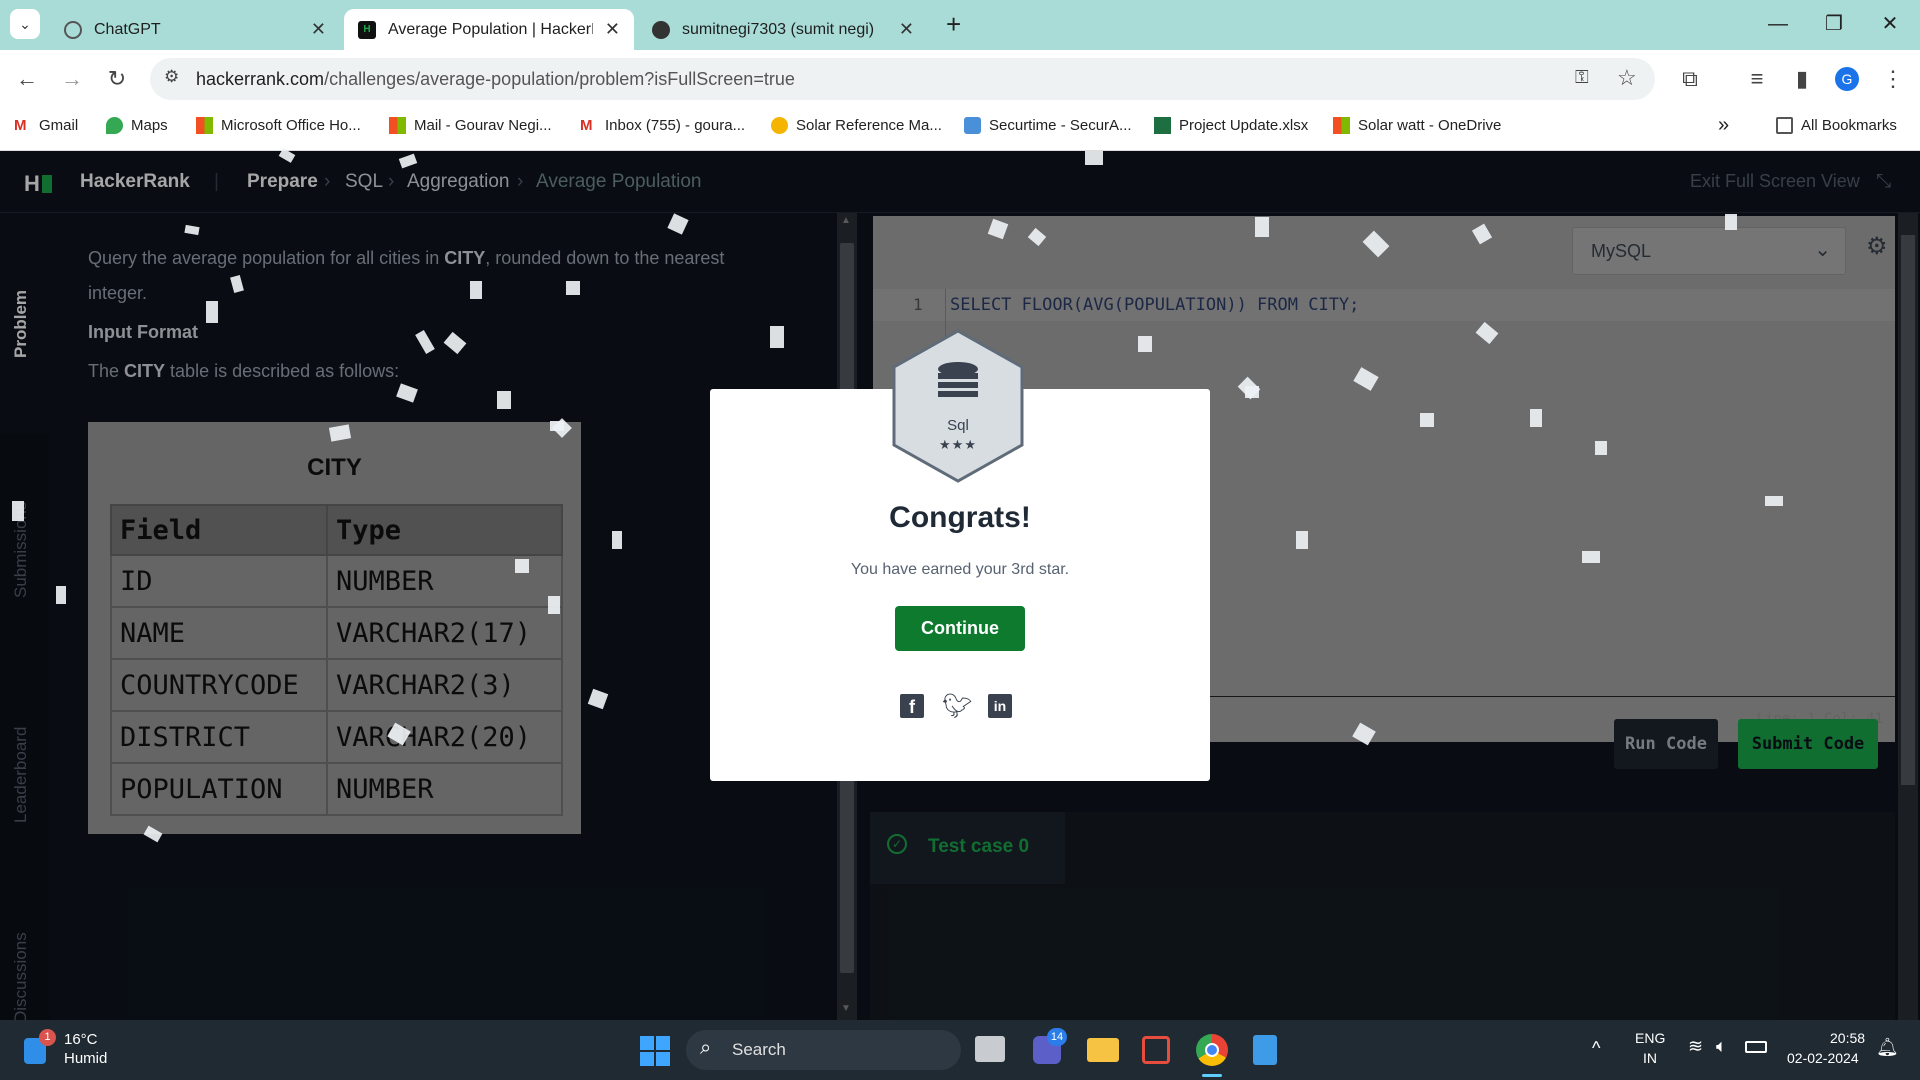 The image size is (1920, 1080). What do you see at coordinates (137, 125) in the screenshot?
I see `bookmark-maps: Maps` at bounding box center [137, 125].